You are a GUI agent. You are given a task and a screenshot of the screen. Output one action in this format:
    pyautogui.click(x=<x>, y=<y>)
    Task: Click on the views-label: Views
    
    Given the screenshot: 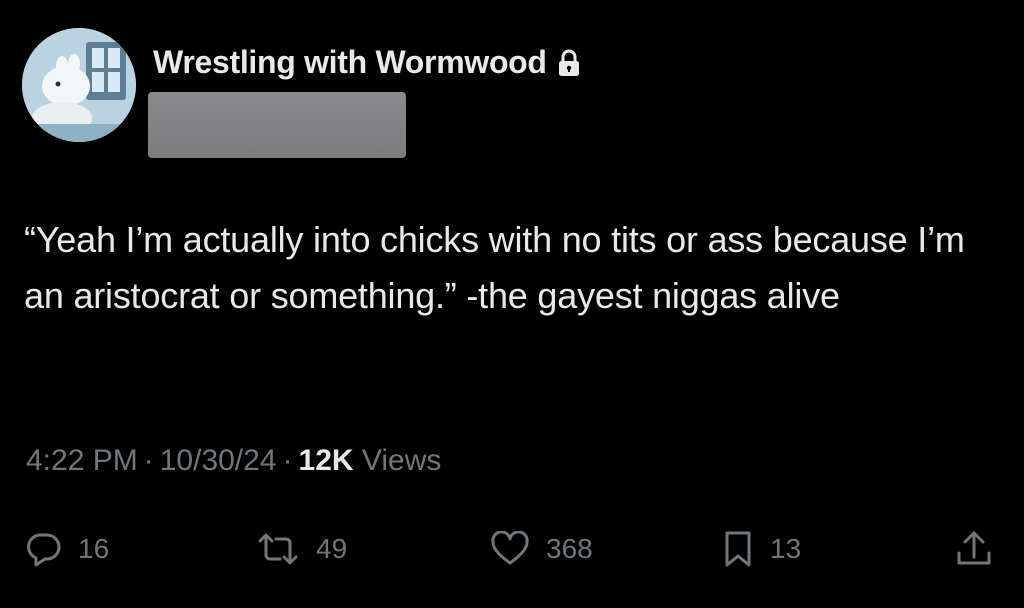 What is the action you would take?
    pyautogui.click(x=401, y=460)
    